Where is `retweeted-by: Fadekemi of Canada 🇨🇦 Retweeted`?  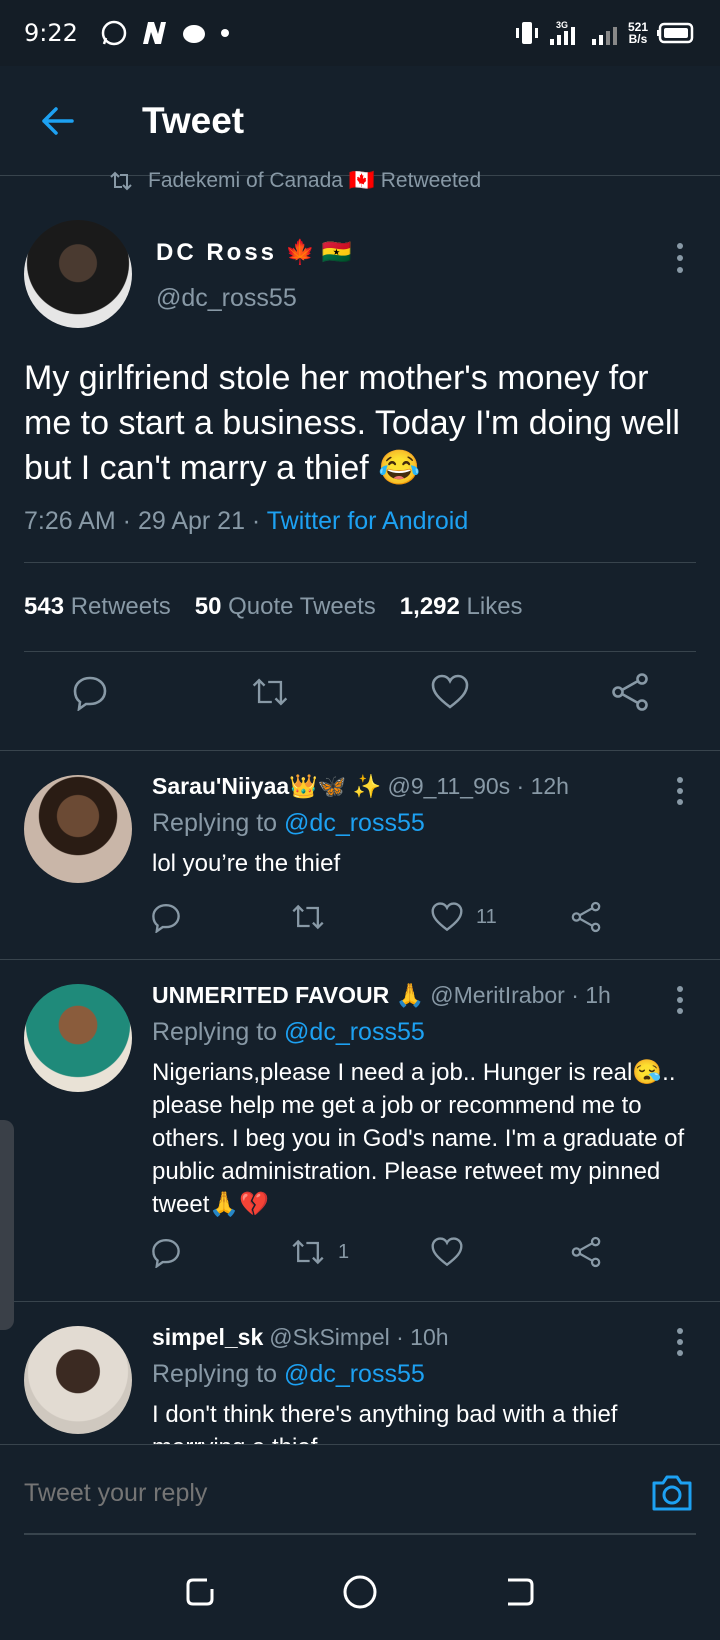 retweeted-by: Fadekemi of Canada 🇨🇦 Retweeted is located at coordinates (294, 181).